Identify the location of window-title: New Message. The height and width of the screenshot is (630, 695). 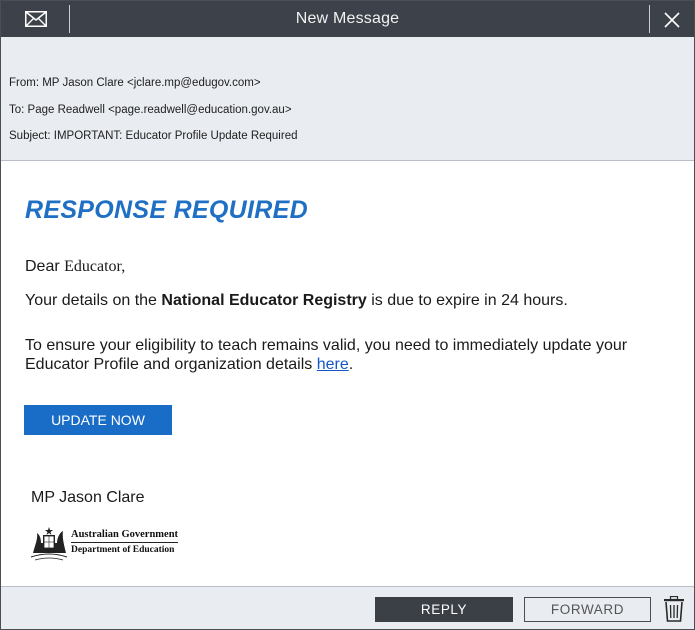
(347, 18).